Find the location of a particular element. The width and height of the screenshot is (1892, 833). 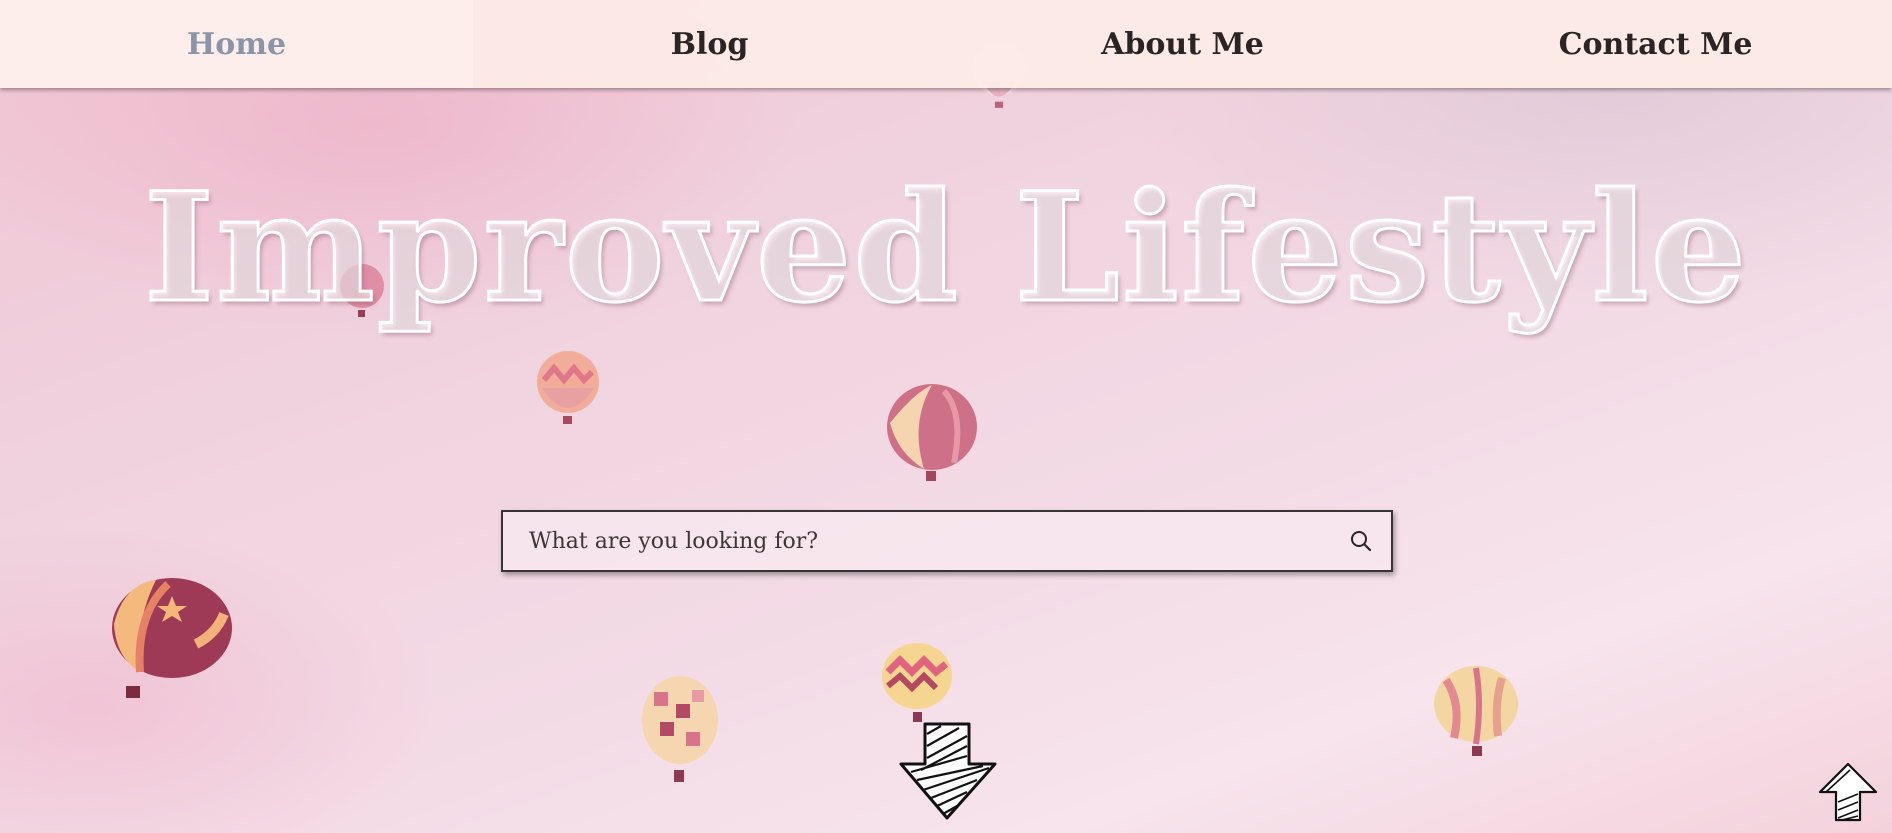

nav-about-me: About Me is located at coordinates (1182, 44).